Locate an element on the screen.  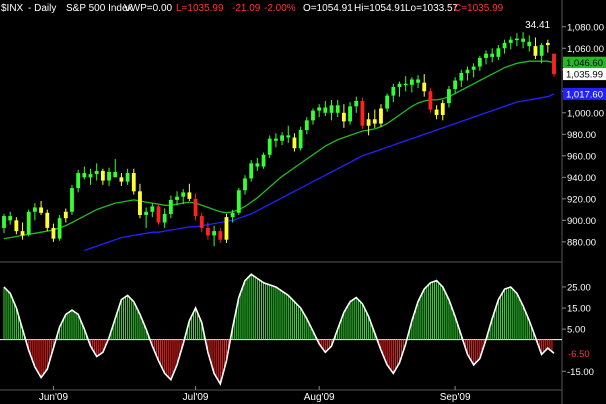
price-tick-label: 940.00 is located at coordinates (581, 178).